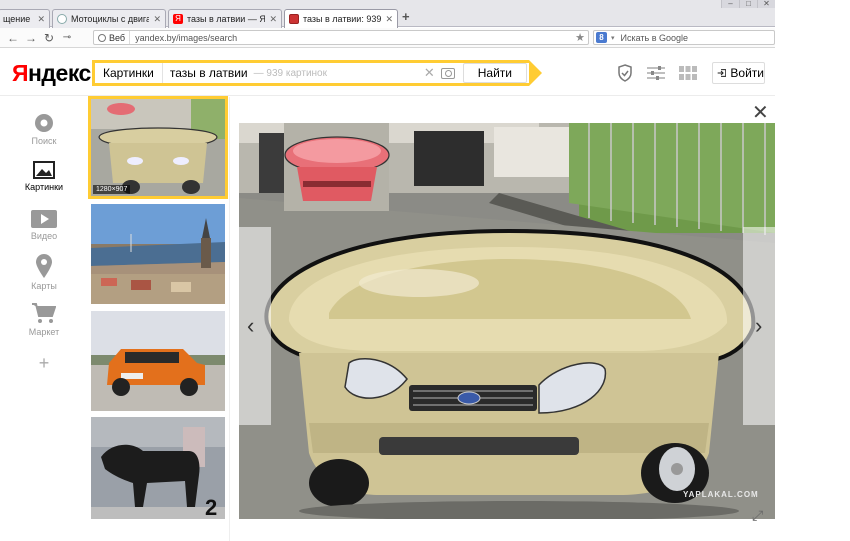  What do you see at coordinates (44, 266) in the screenshot?
I see `map-pin-icon` at bounding box center [44, 266].